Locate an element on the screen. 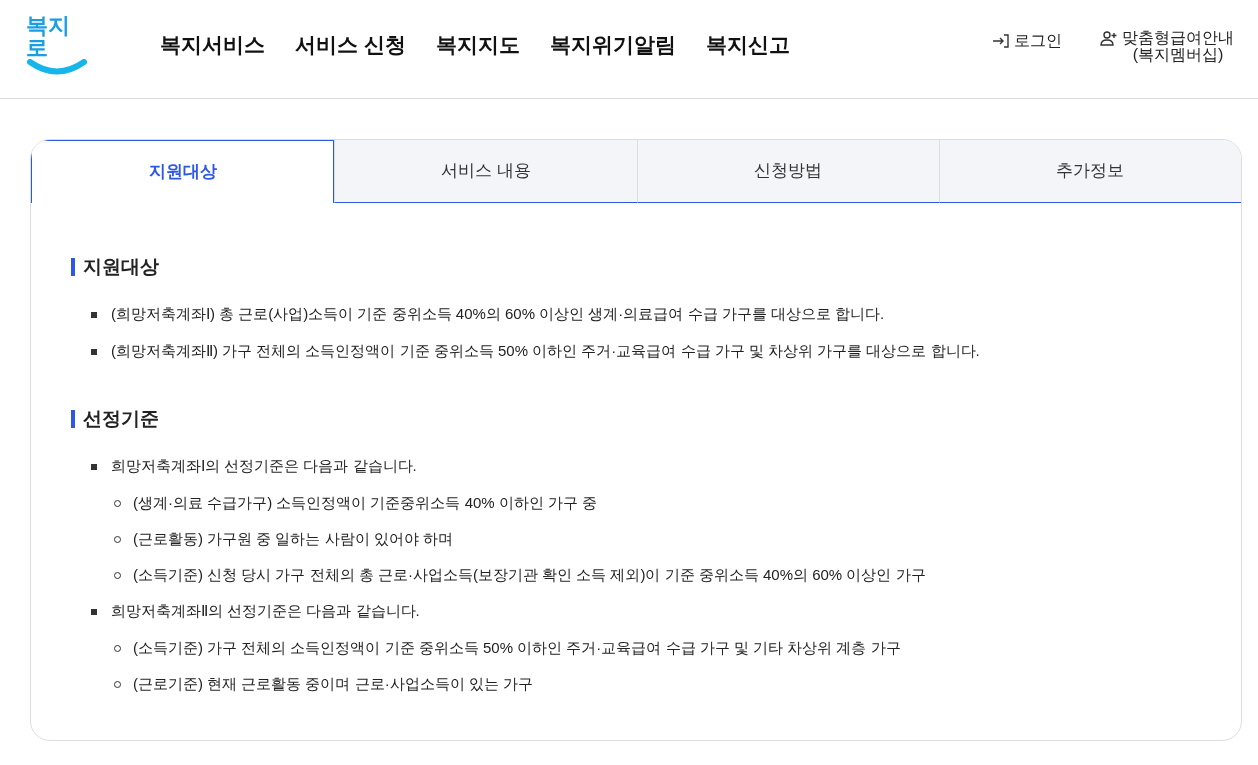  tab: 지원대상 is located at coordinates (183, 171).